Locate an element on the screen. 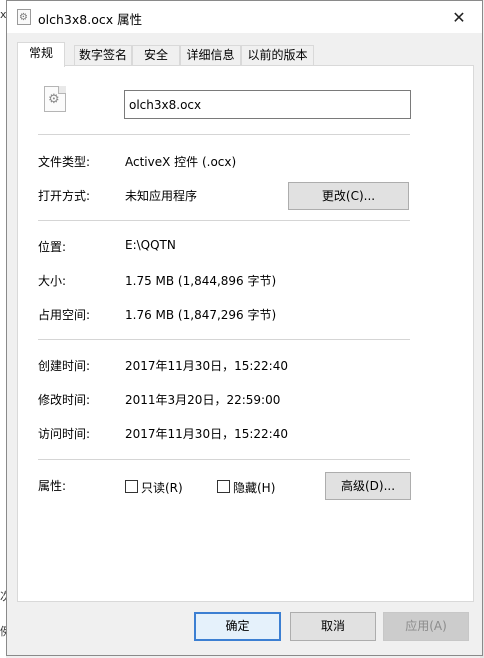  tab-details: 详细信息 is located at coordinates (210, 55).